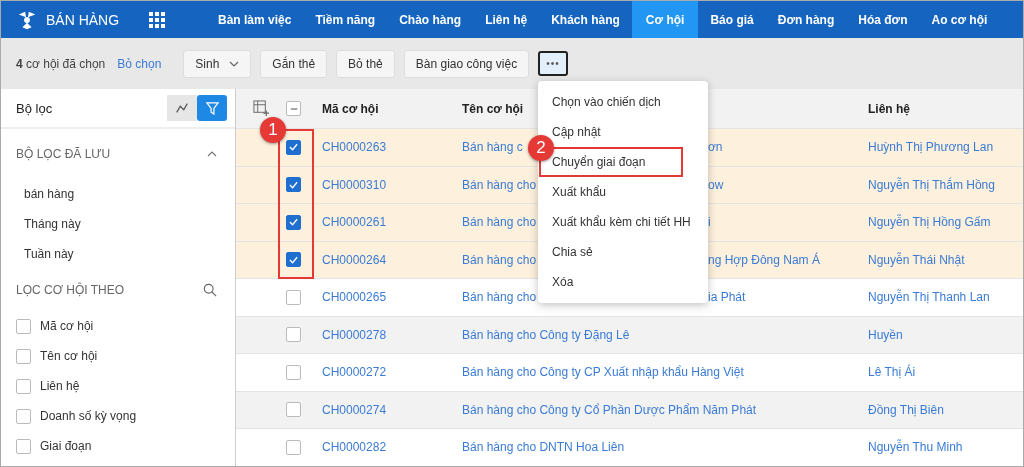 Image resolution: width=1024 pixels, height=467 pixels. I want to click on contact-link: Nguyễn Thị Thanh Lan, so click(929, 297).